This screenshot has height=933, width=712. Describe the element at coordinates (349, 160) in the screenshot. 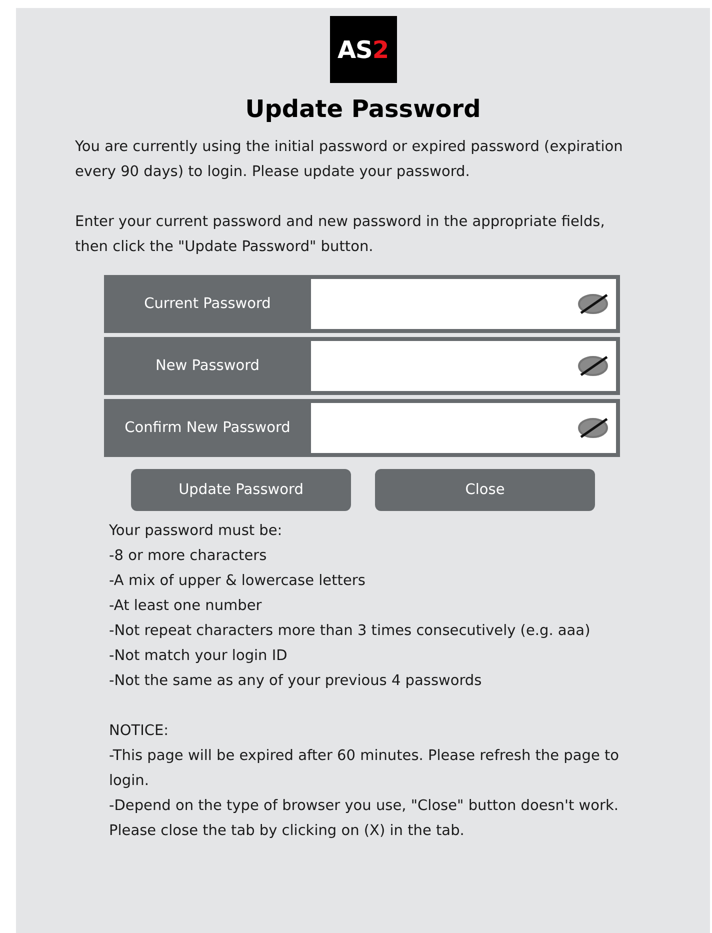

I see `instruction-text: You are currently using the initial password or expired password (expiration every 90 days) to login. Please update your password.` at that location.